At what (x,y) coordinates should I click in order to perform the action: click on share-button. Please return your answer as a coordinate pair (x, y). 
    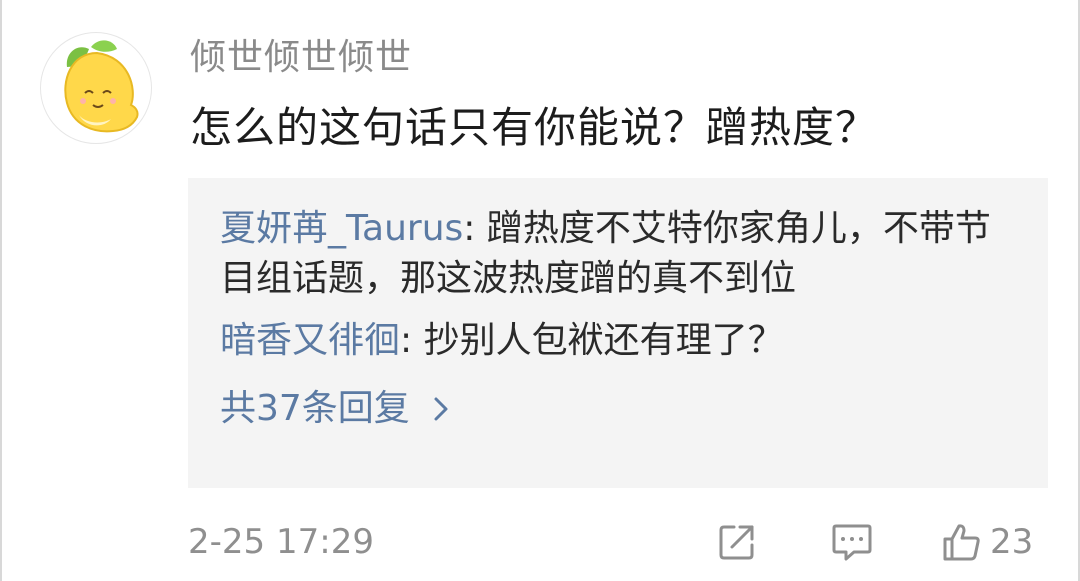
    Looking at the image, I should click on (737, 542).